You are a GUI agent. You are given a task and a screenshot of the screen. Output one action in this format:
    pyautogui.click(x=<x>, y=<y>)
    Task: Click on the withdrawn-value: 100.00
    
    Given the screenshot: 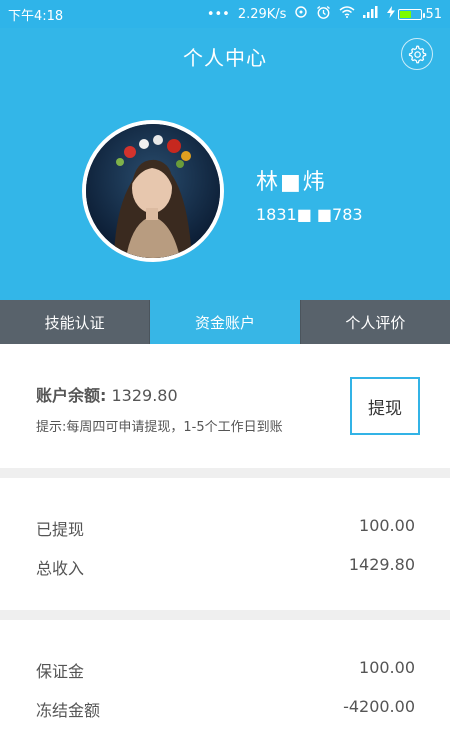 What is the action you would take?
    pyautogui.click(x=387, y=525)
    